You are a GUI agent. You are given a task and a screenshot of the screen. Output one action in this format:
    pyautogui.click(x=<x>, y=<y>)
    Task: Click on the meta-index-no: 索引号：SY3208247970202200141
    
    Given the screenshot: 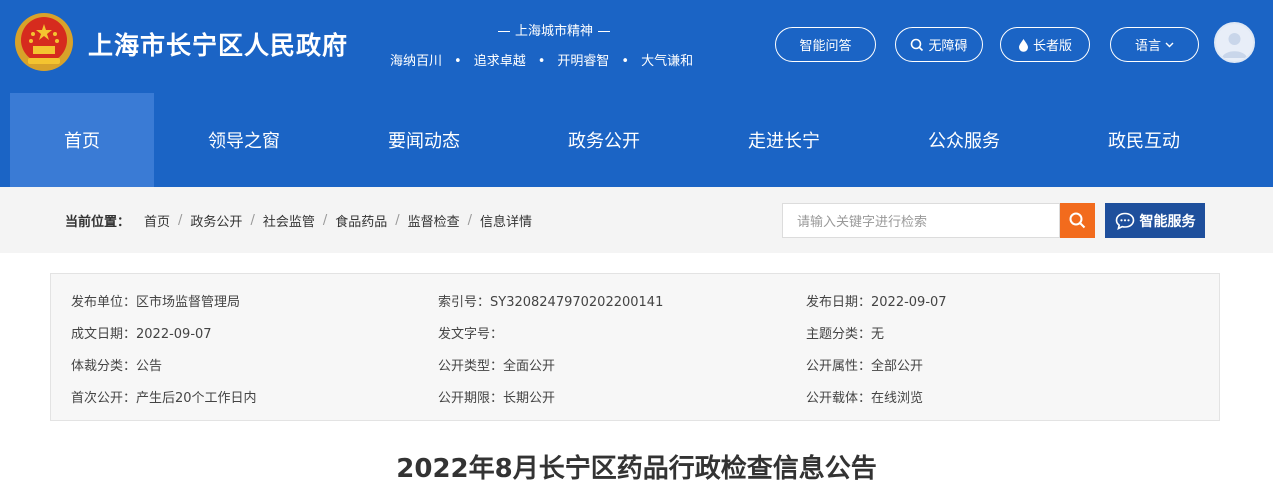 What is the action you would take?
    pyautogui.click(x=551, y=302)
    